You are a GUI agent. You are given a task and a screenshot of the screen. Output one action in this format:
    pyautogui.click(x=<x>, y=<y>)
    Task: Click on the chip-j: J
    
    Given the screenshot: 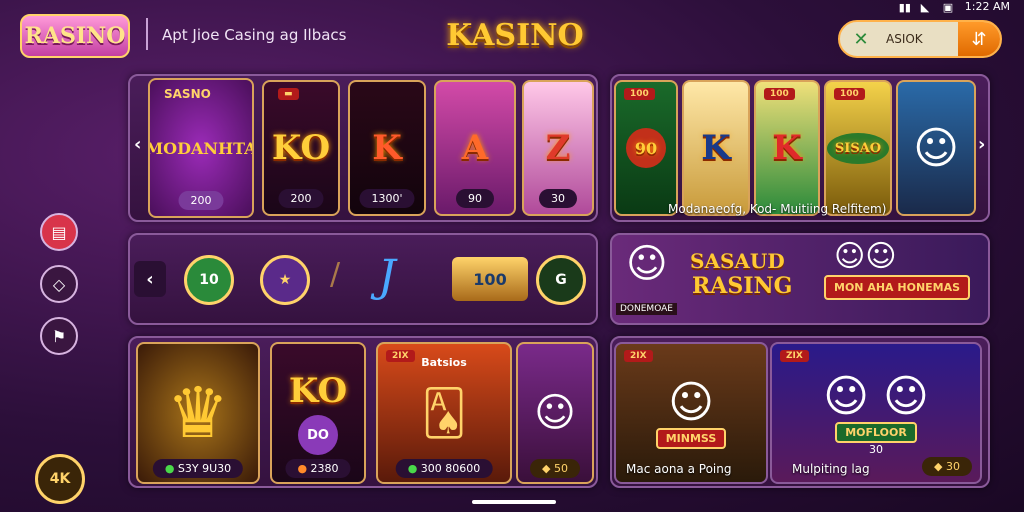 What is the action you would take?
    pyautogui.click(x=387, y=276)
    